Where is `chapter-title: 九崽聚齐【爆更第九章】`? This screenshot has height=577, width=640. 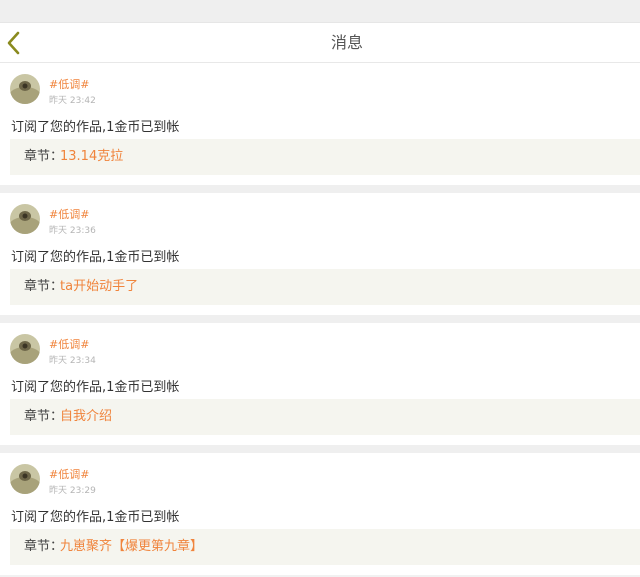
chapter-title: 九崽聚齐【爆更第九章】 is located at coordinates (132, 546).